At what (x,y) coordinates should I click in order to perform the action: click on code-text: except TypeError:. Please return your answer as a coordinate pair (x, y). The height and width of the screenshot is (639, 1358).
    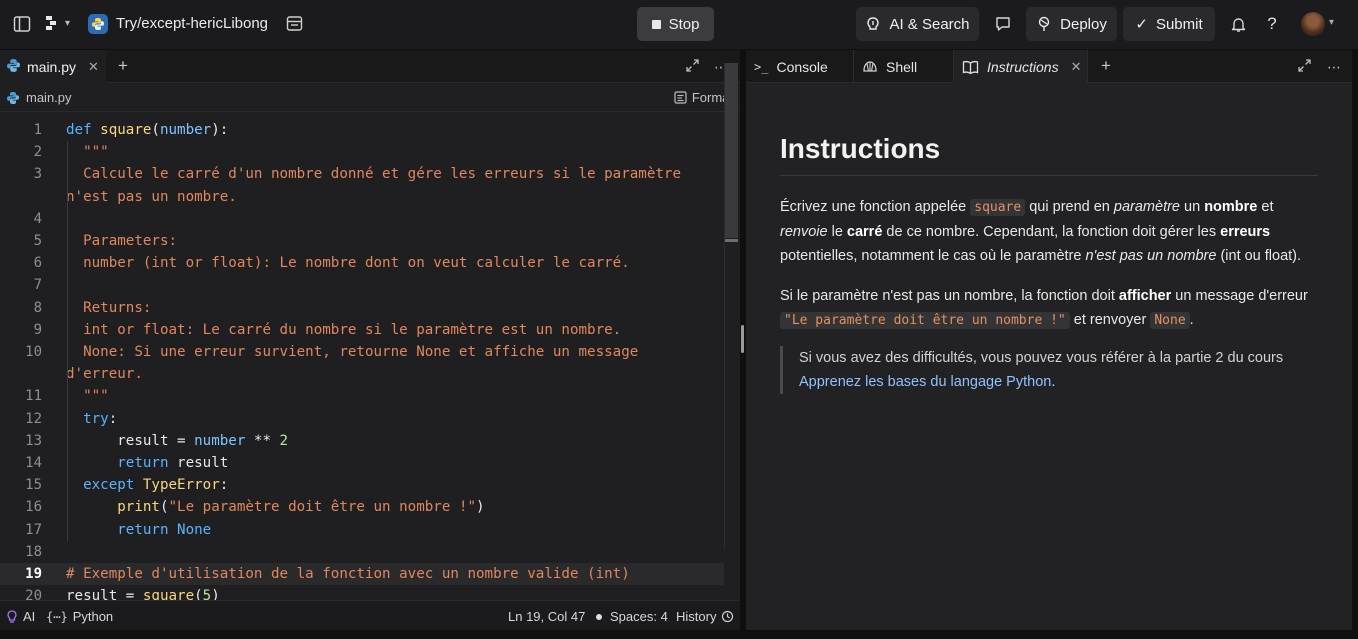
    Looking at the image, I should click on (156, 485).